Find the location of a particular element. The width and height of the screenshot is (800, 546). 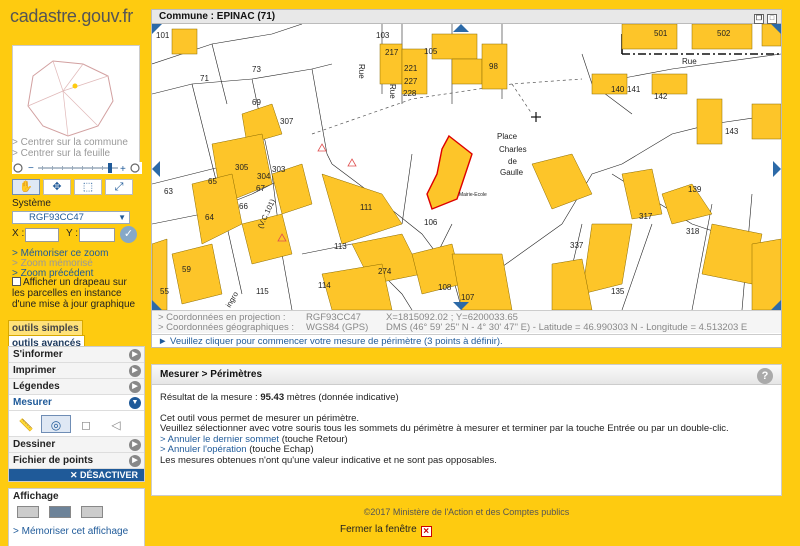

go-coordinates-button: ✓ is located at coordinates (128, 234).